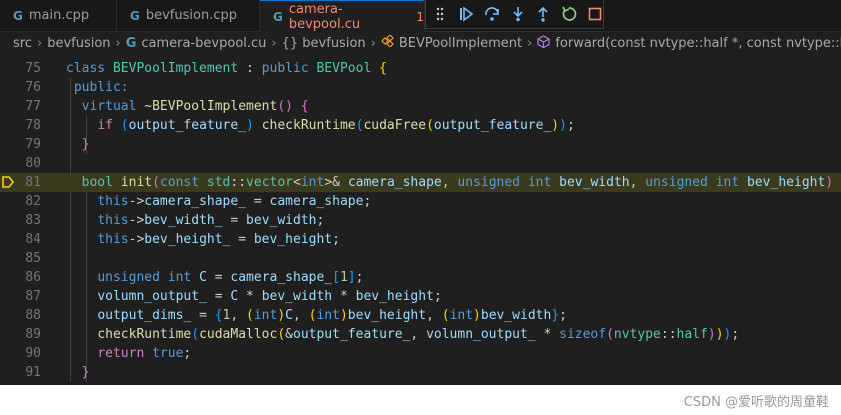 This screenshot has height=415, width=841. Describe the element at coordinates (211, 220) in the screenshot. I see `code-text: this->bev_width_ = bev_width;` at that location.